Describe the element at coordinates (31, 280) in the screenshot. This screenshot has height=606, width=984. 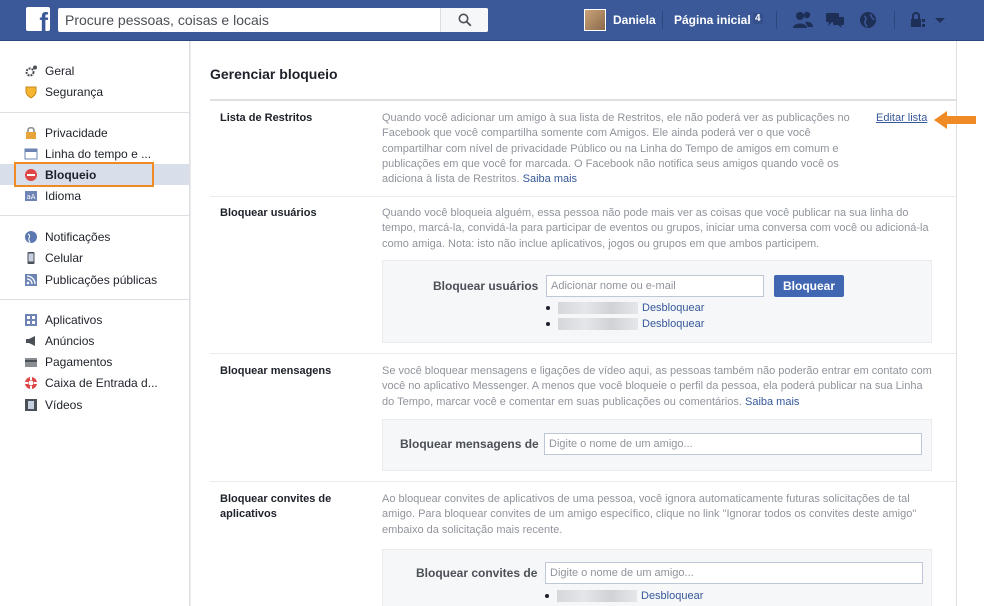
I see `rss-icon` at that location.